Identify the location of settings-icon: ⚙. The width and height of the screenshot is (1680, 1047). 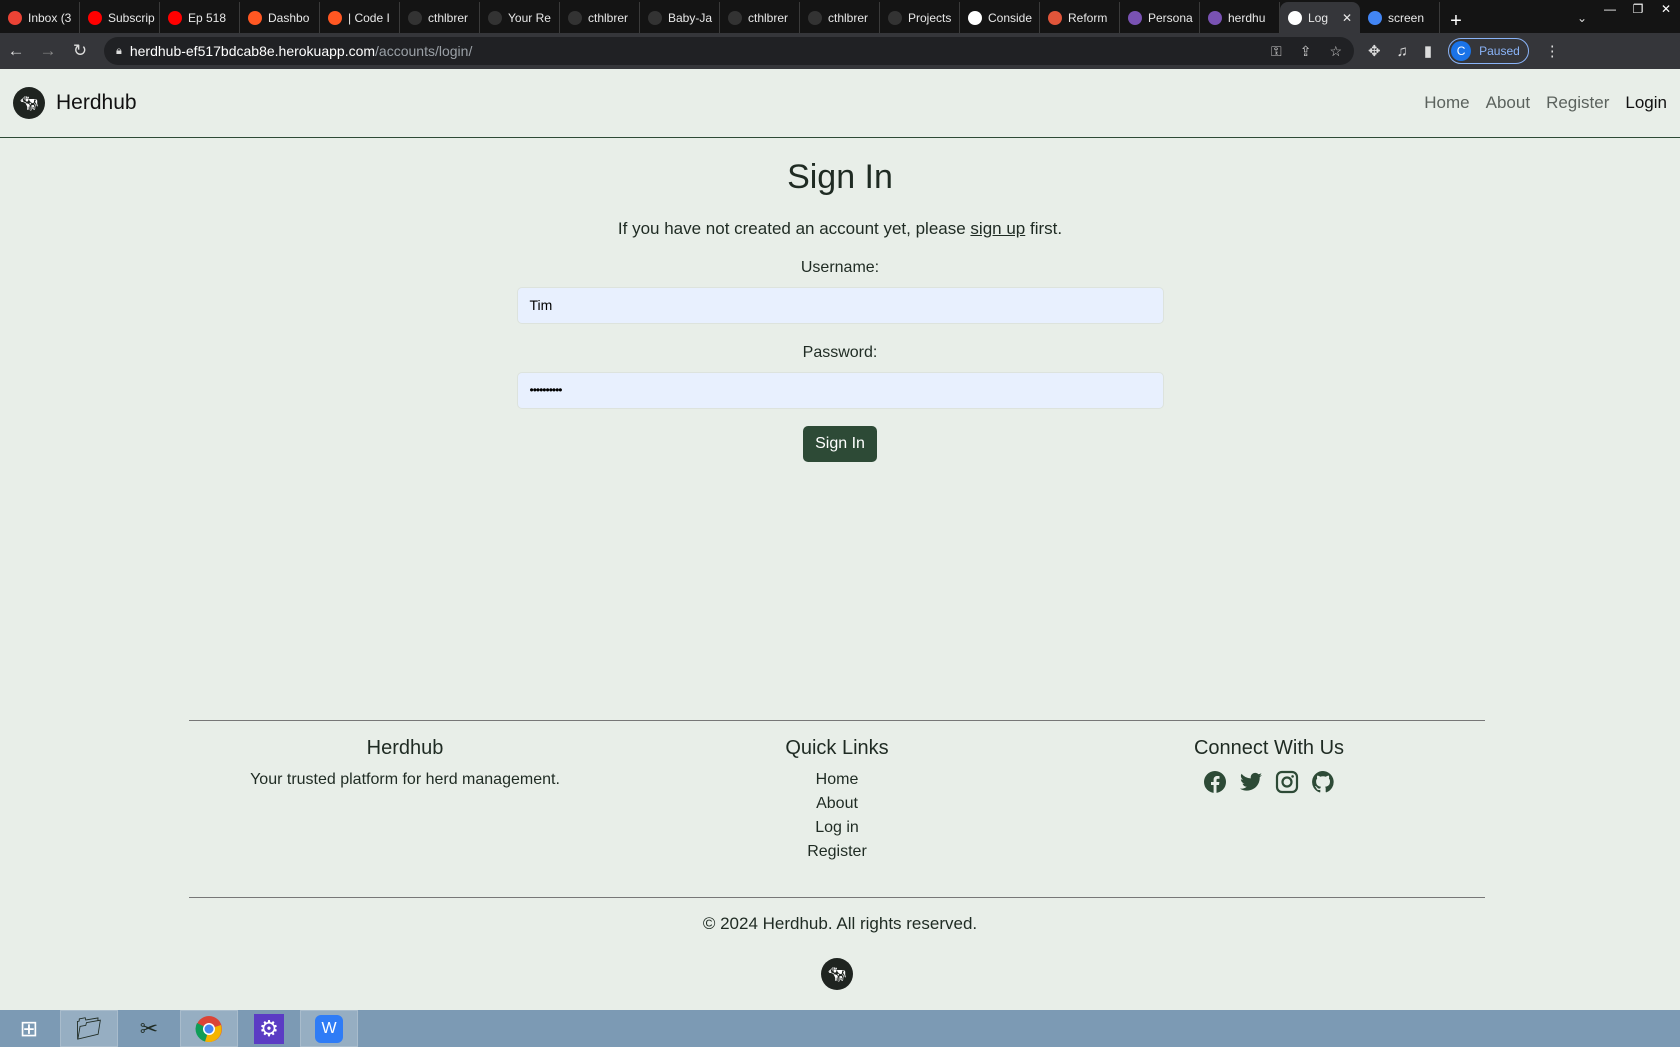
(269, 1028).